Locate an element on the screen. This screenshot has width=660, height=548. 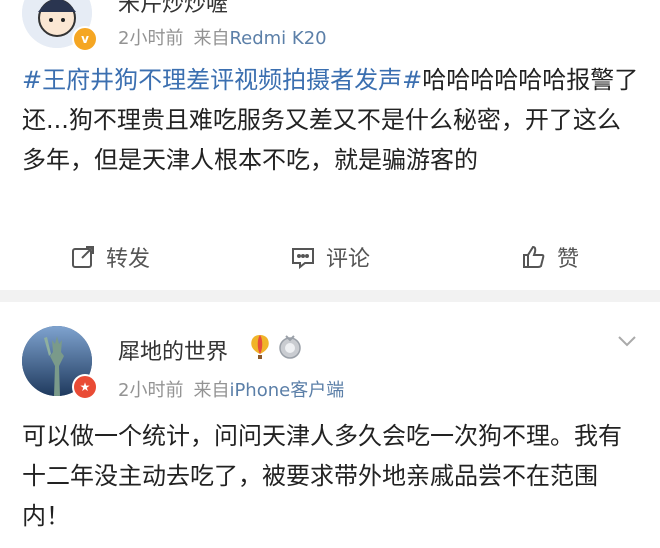
repost-button: 转发 is located at coordinates (110, 257).